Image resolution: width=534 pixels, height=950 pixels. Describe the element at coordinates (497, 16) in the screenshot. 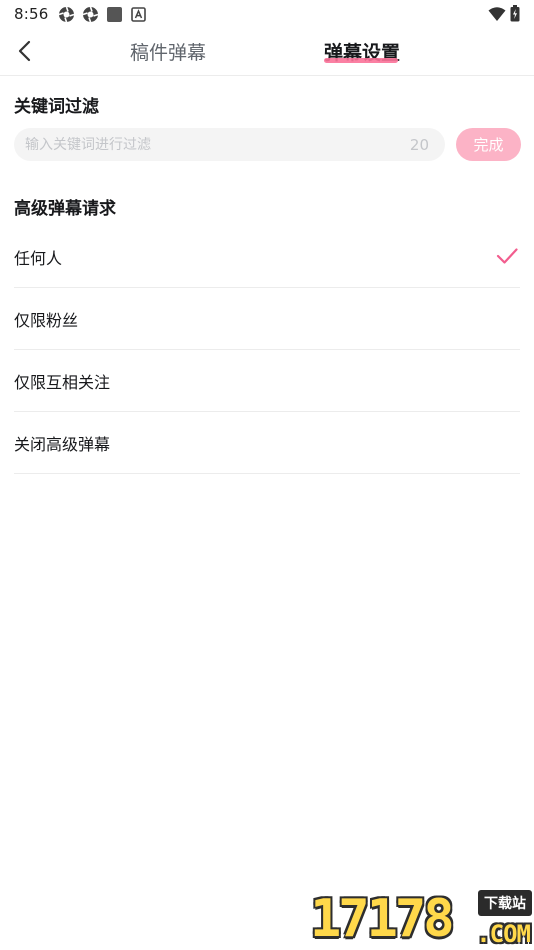

I see `wifi-icon` at that location.